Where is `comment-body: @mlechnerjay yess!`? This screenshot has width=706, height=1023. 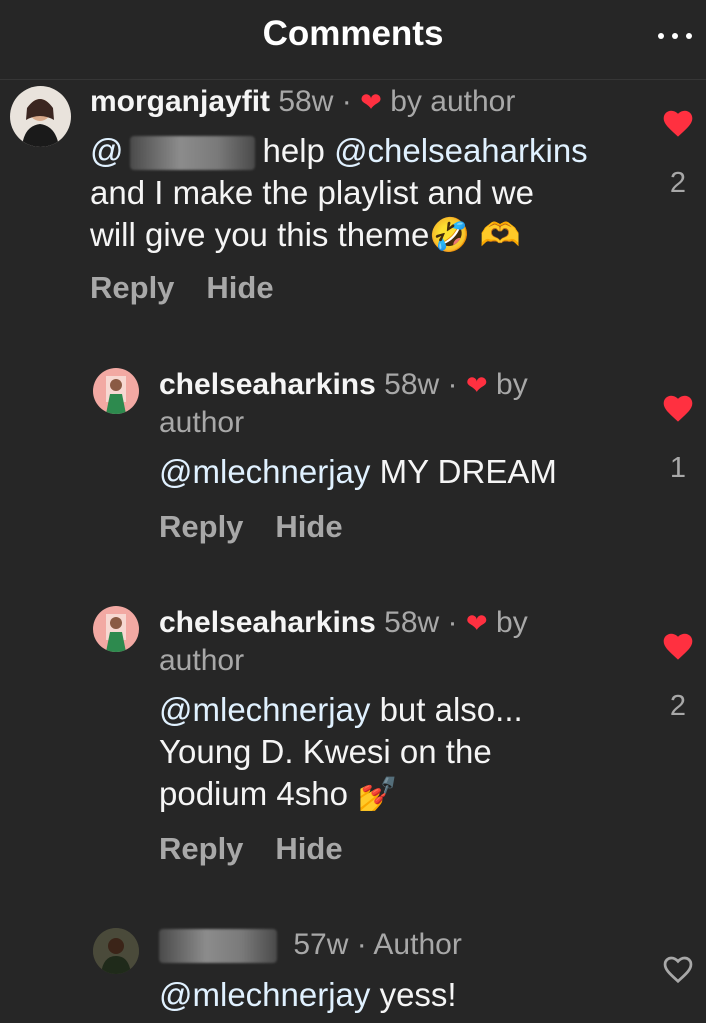
comment-body: @mlechnerjay yess! is located at coordinates (308, 994).